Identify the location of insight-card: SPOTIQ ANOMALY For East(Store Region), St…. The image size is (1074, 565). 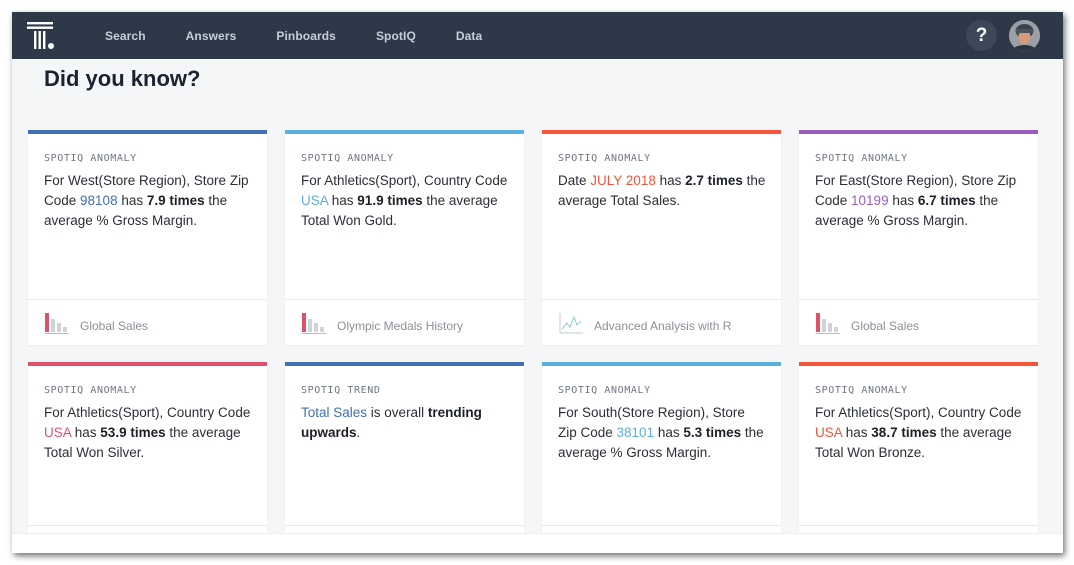
(918, 237).